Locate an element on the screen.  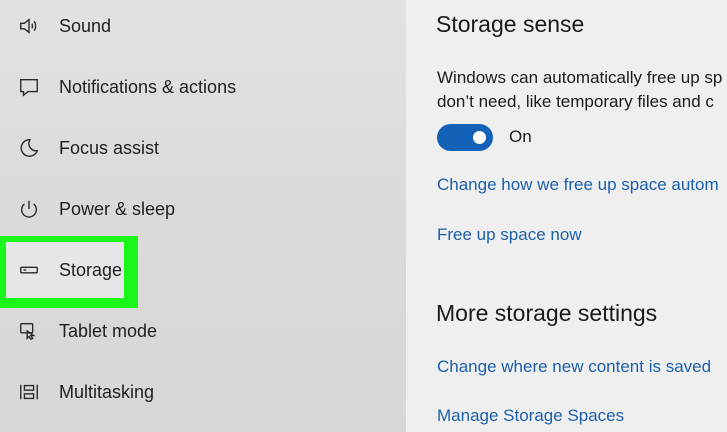
sidebar-item-sound: Sound is located at coordinates (150, 26).